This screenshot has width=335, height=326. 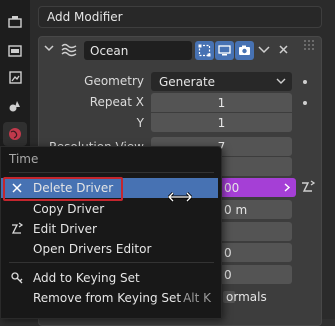 I want to click on menu-item-open-drivers-editor: Open Drivers Editor, so click(x=110, y=249).